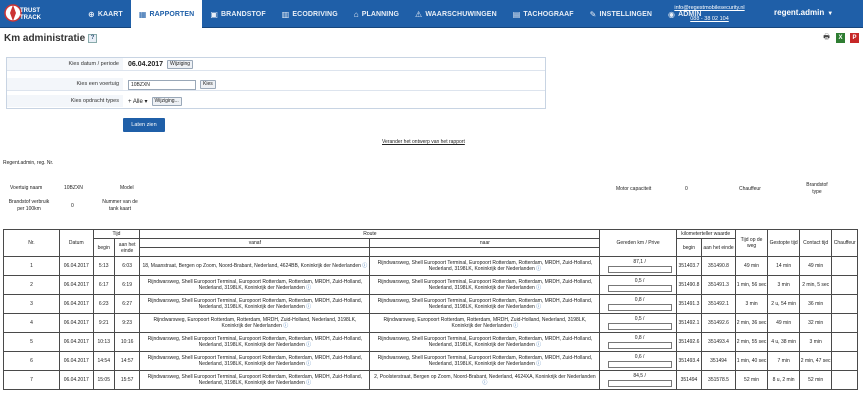 The image size is (863, 408). I want to click on header-nr: Nr., so click(31, 243).